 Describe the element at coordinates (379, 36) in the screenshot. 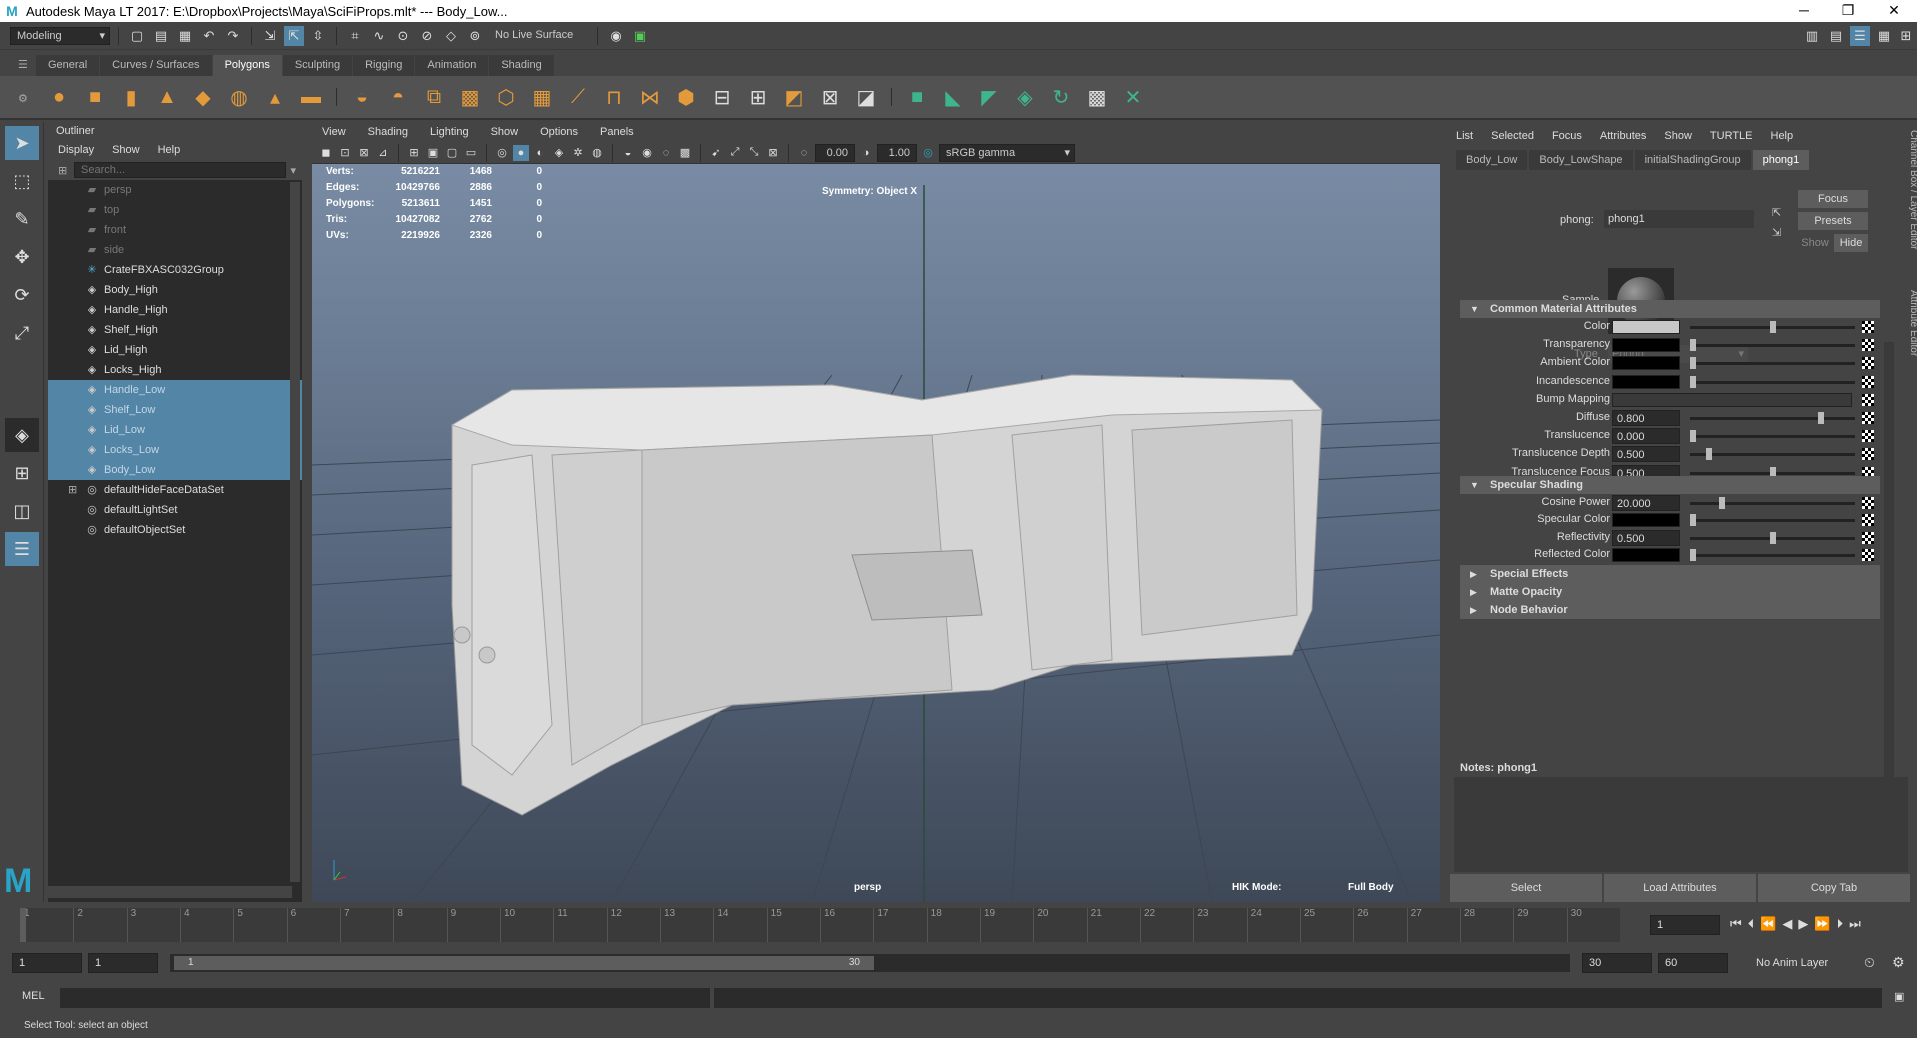

I see `snap-curve-icon: ∿` at that location.